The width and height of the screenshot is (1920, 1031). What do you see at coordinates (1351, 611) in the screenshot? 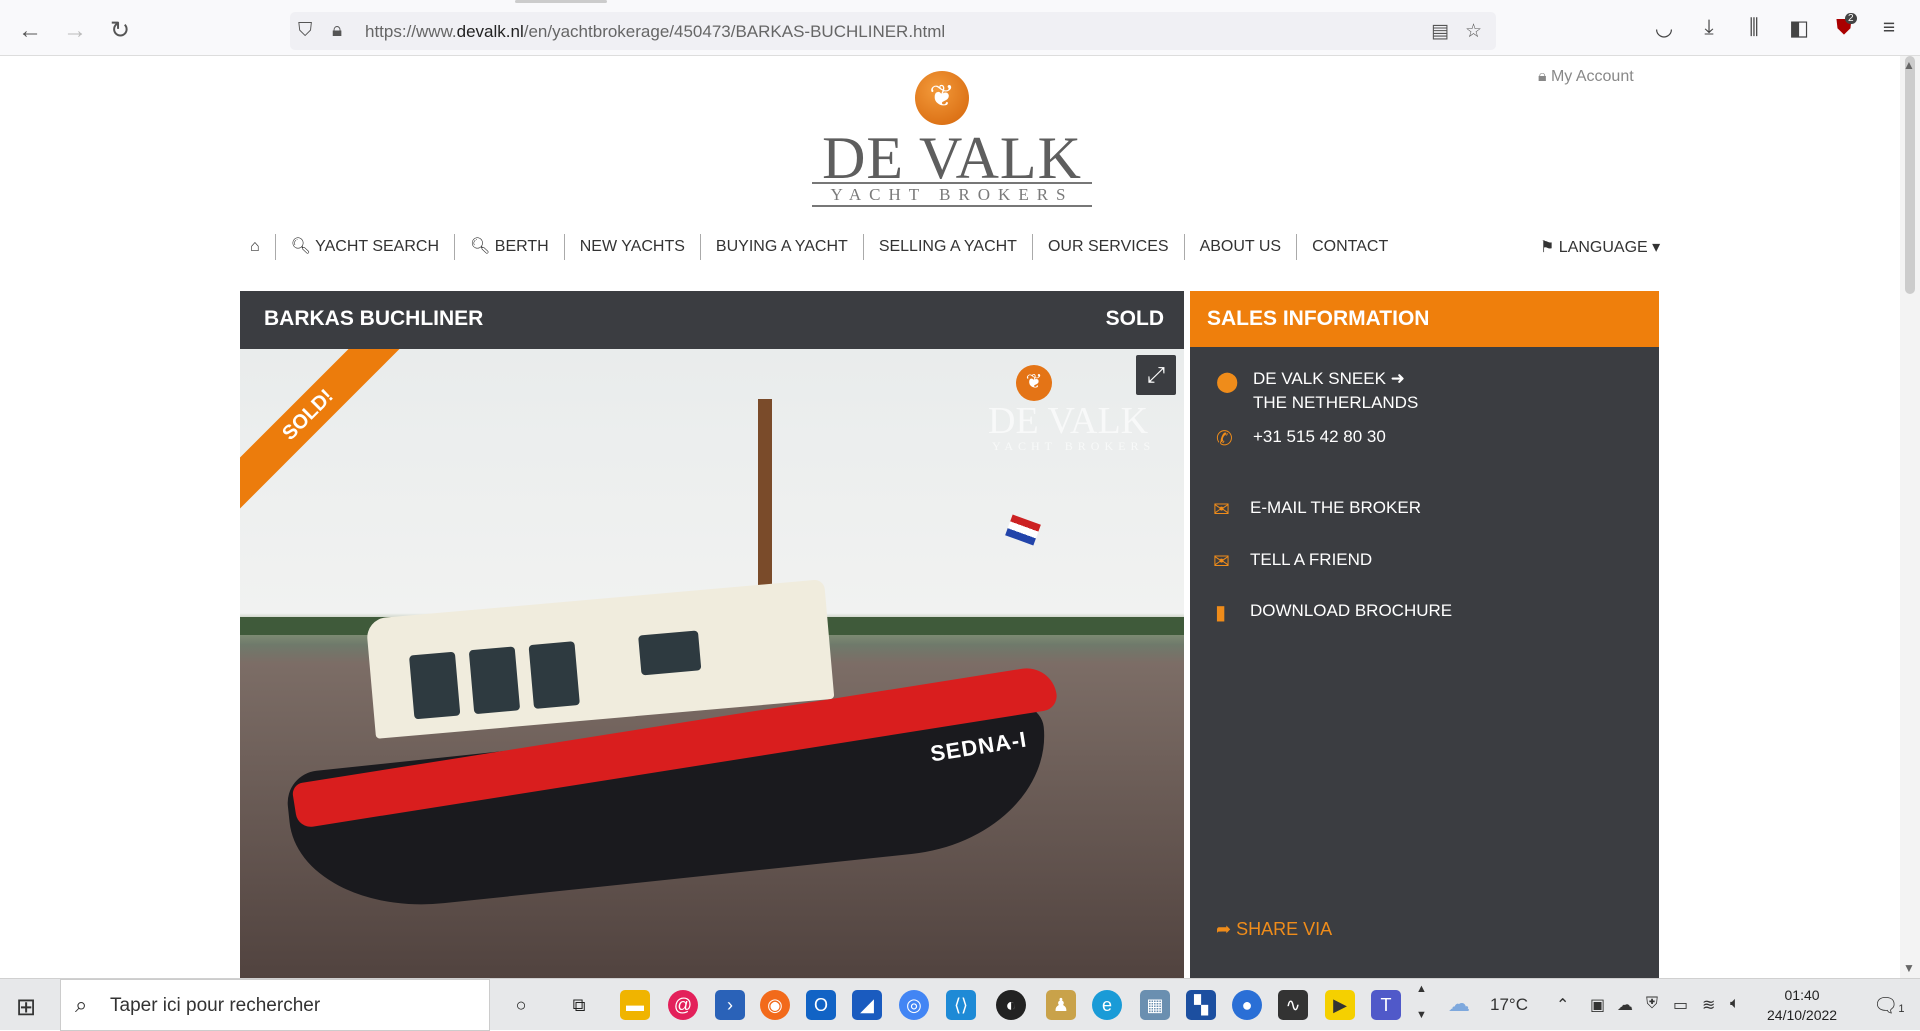
I see `download-brochure-link: DOWNLOAD BROCHURE` at bounding box center [1351, 611].